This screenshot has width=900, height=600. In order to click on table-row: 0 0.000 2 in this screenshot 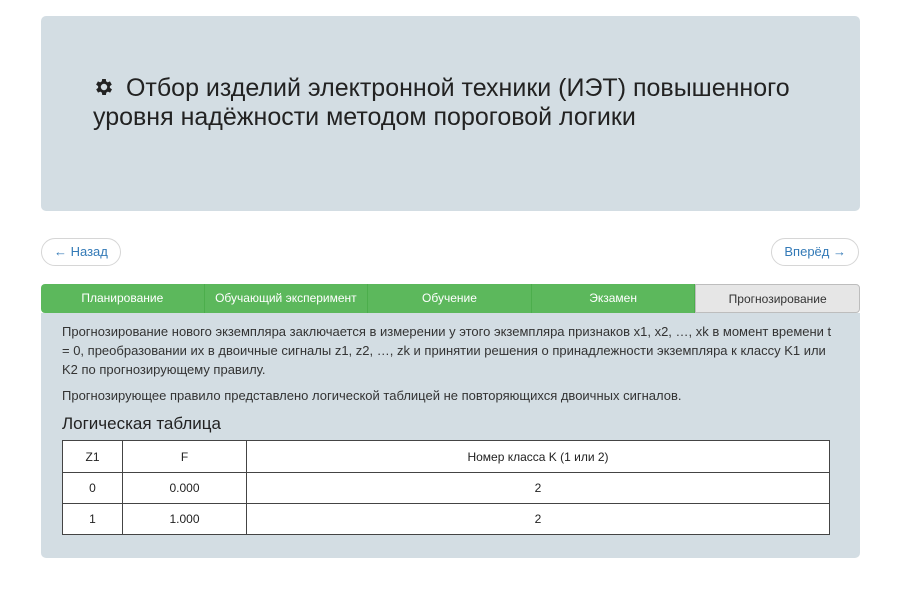, I will do `click(446, 488)`.